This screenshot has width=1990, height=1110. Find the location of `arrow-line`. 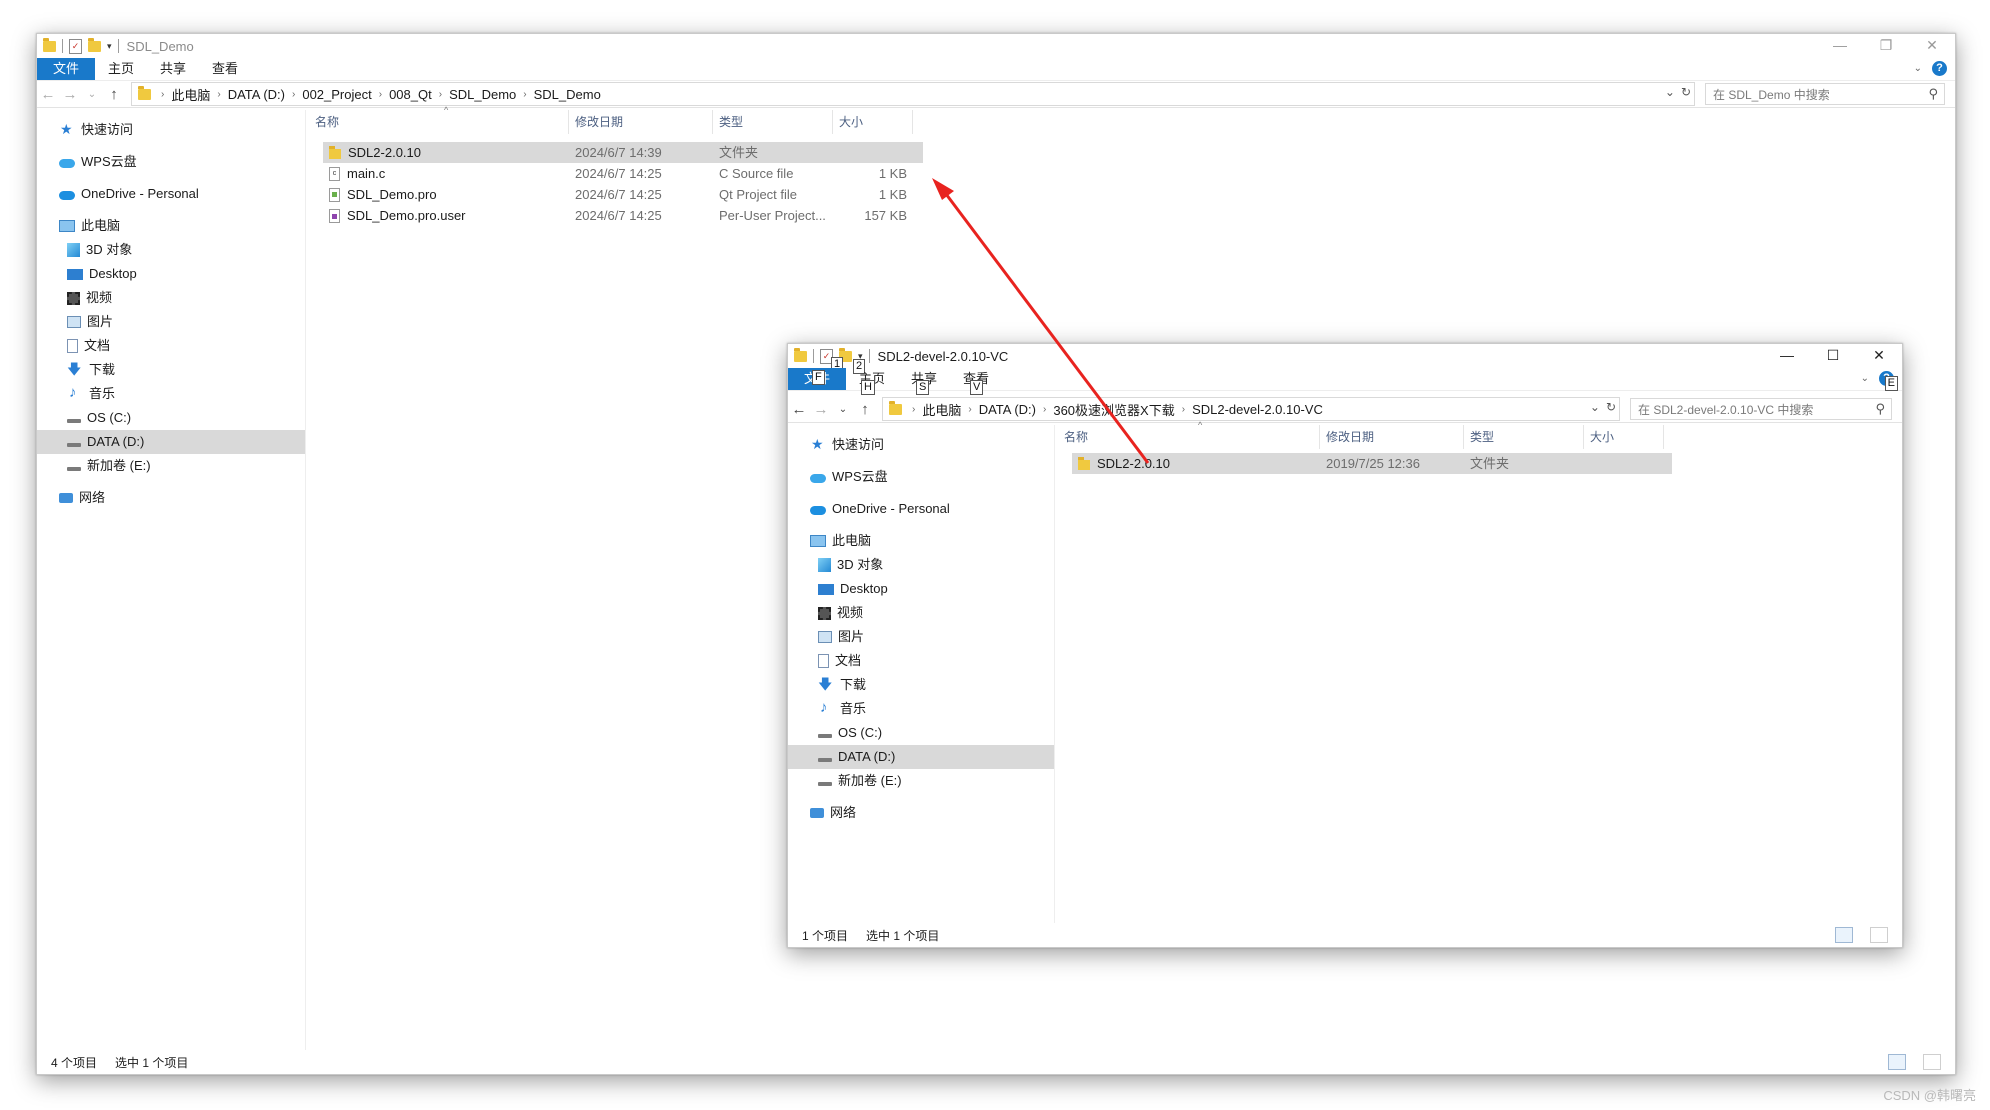

arrow-line is located at coordinates (1044, 324).